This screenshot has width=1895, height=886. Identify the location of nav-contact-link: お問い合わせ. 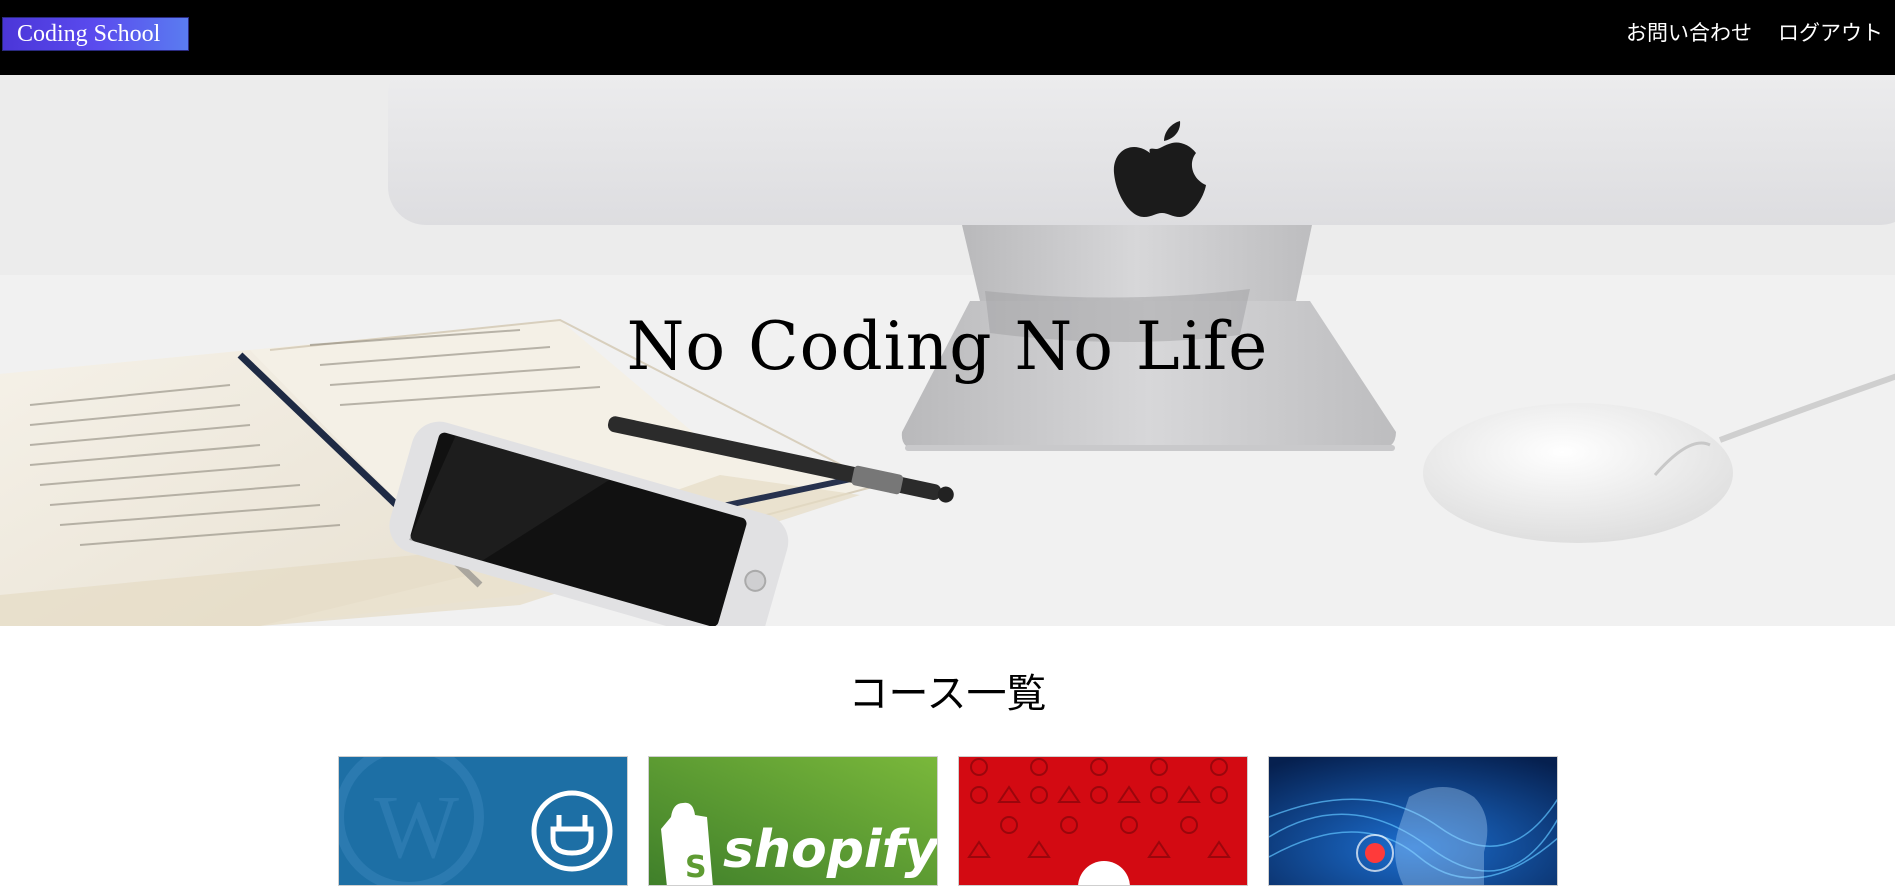
(1689, 32).